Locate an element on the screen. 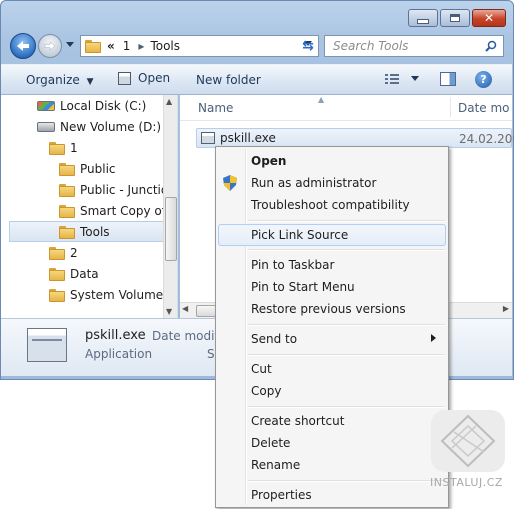 The height and width of the screenshot is (509, 514). close-button: ✕ is located at coordinates (489, 18).